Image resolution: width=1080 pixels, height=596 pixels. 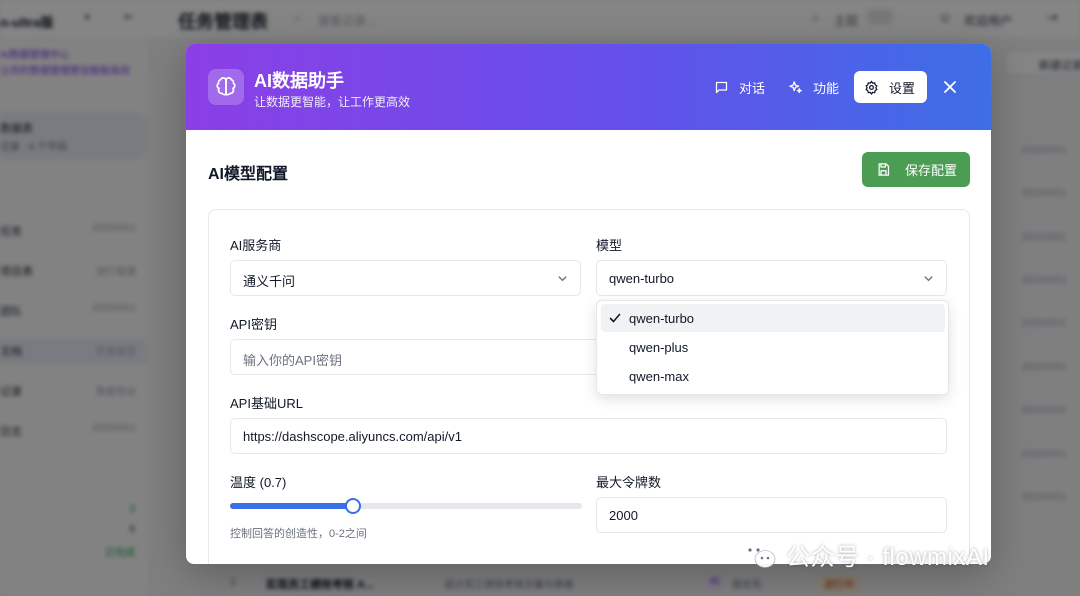 What do you see at coordinates (771, 515) in the screenshot?
I see `max-tokens-input: 2000` at bounding box center [771, 515].